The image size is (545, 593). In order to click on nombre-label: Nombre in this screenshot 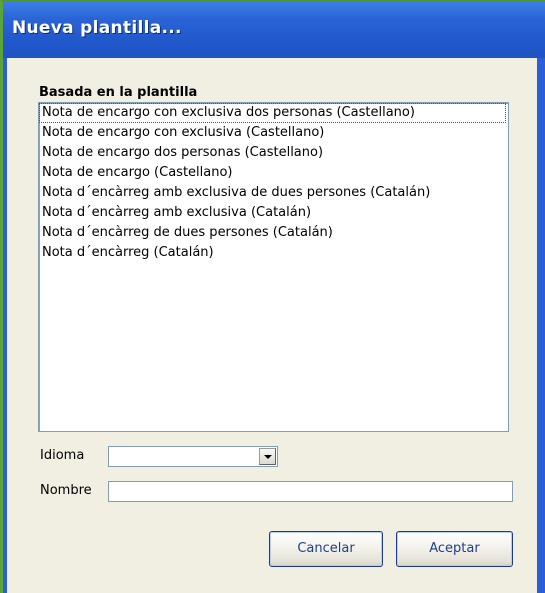, I will do `click(66, 490)`.